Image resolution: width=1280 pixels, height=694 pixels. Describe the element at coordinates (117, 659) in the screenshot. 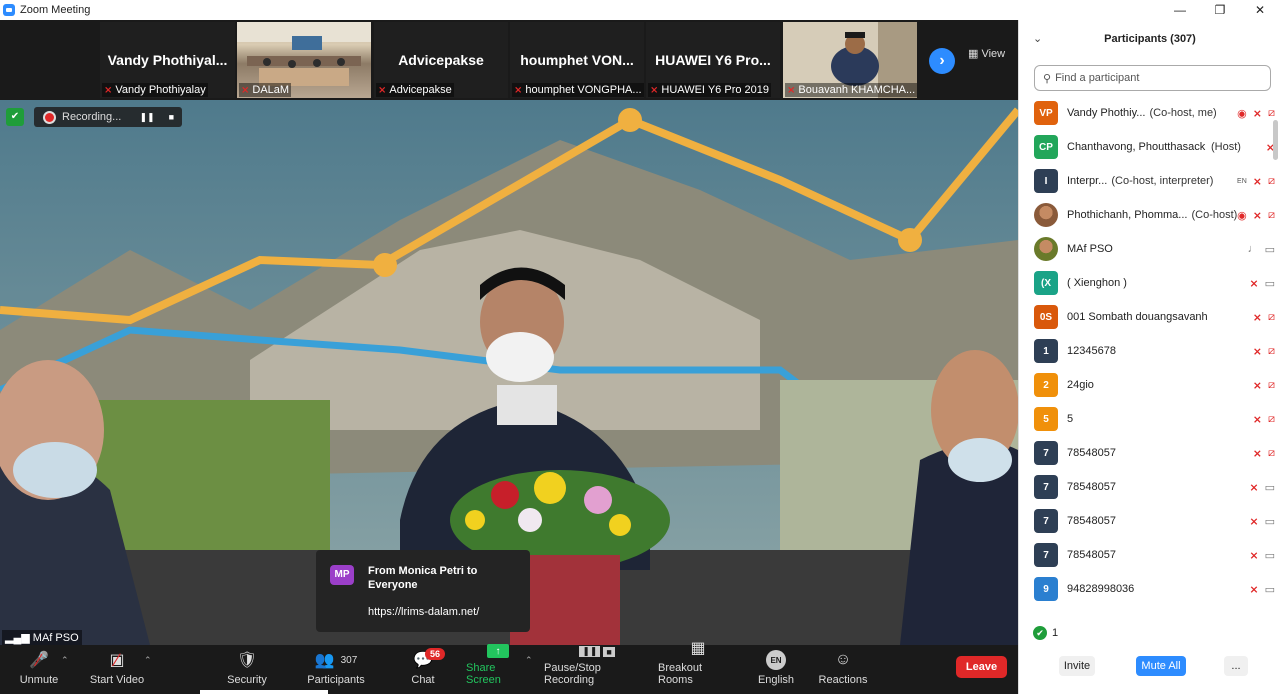

I see `video-off-icon: ▣ ∕` at that location.